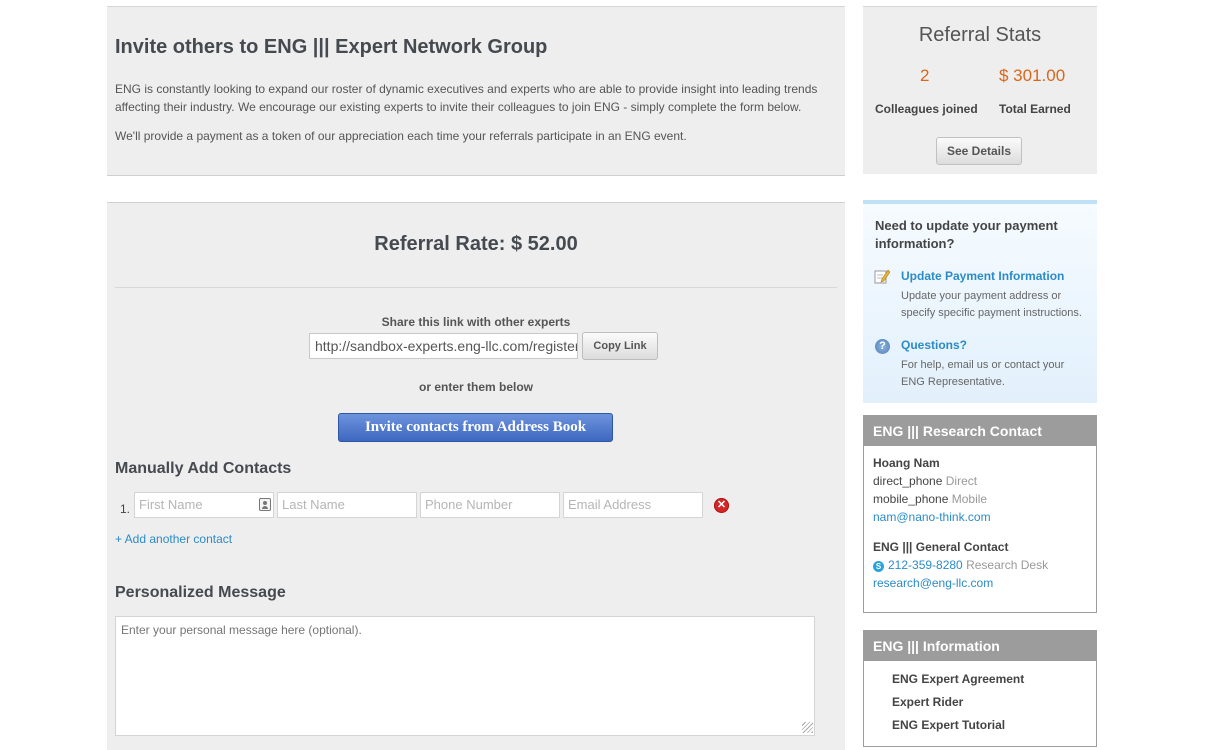  Describe the element at coordinates (958, 679) in the screenshot. I see `info-link-expert-agreement: ENG Expert Agreement` at that location.